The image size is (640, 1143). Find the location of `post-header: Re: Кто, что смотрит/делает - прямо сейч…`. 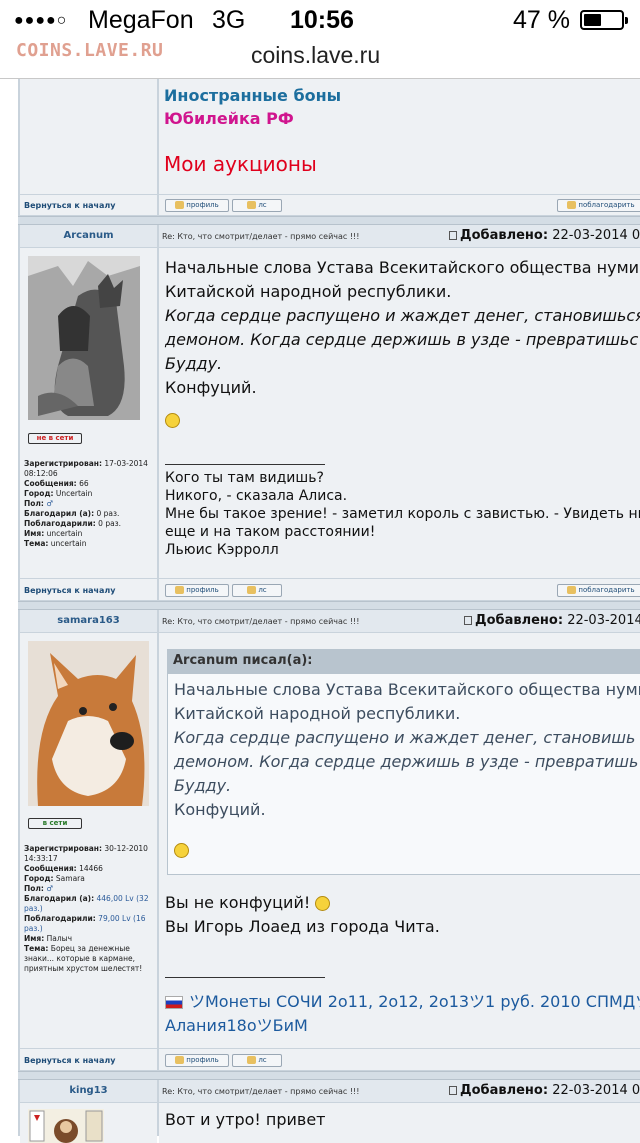

post-header: Re: Кто, что смотрит/делает - прямо сейч… is located at coordinates (399, 236).